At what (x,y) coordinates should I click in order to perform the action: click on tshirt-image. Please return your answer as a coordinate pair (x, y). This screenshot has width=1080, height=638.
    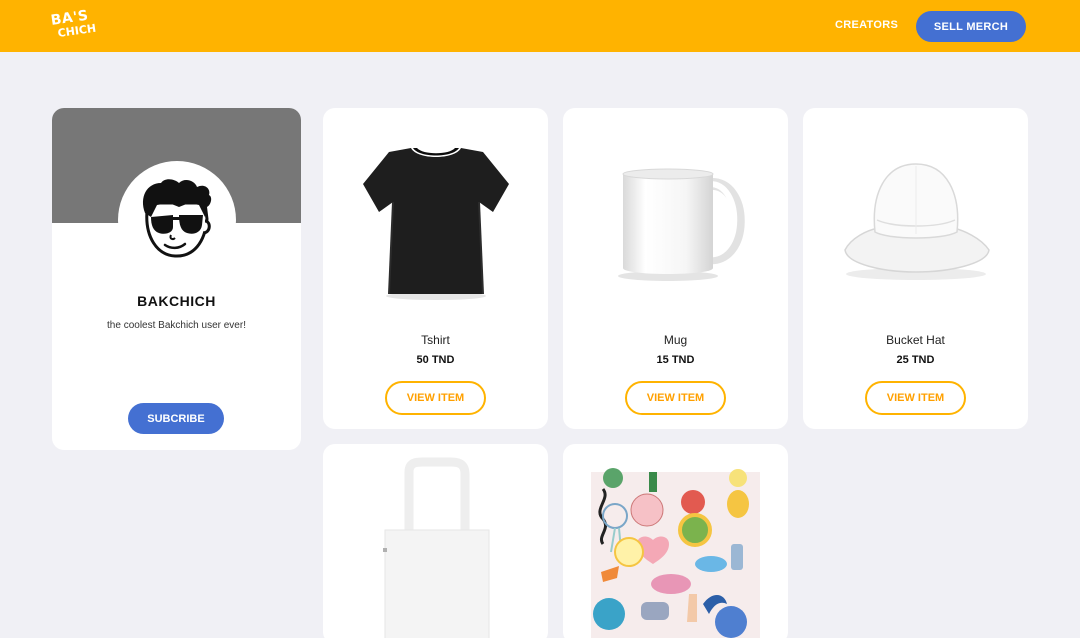
    Looking at the image, I should click on (435, 215).